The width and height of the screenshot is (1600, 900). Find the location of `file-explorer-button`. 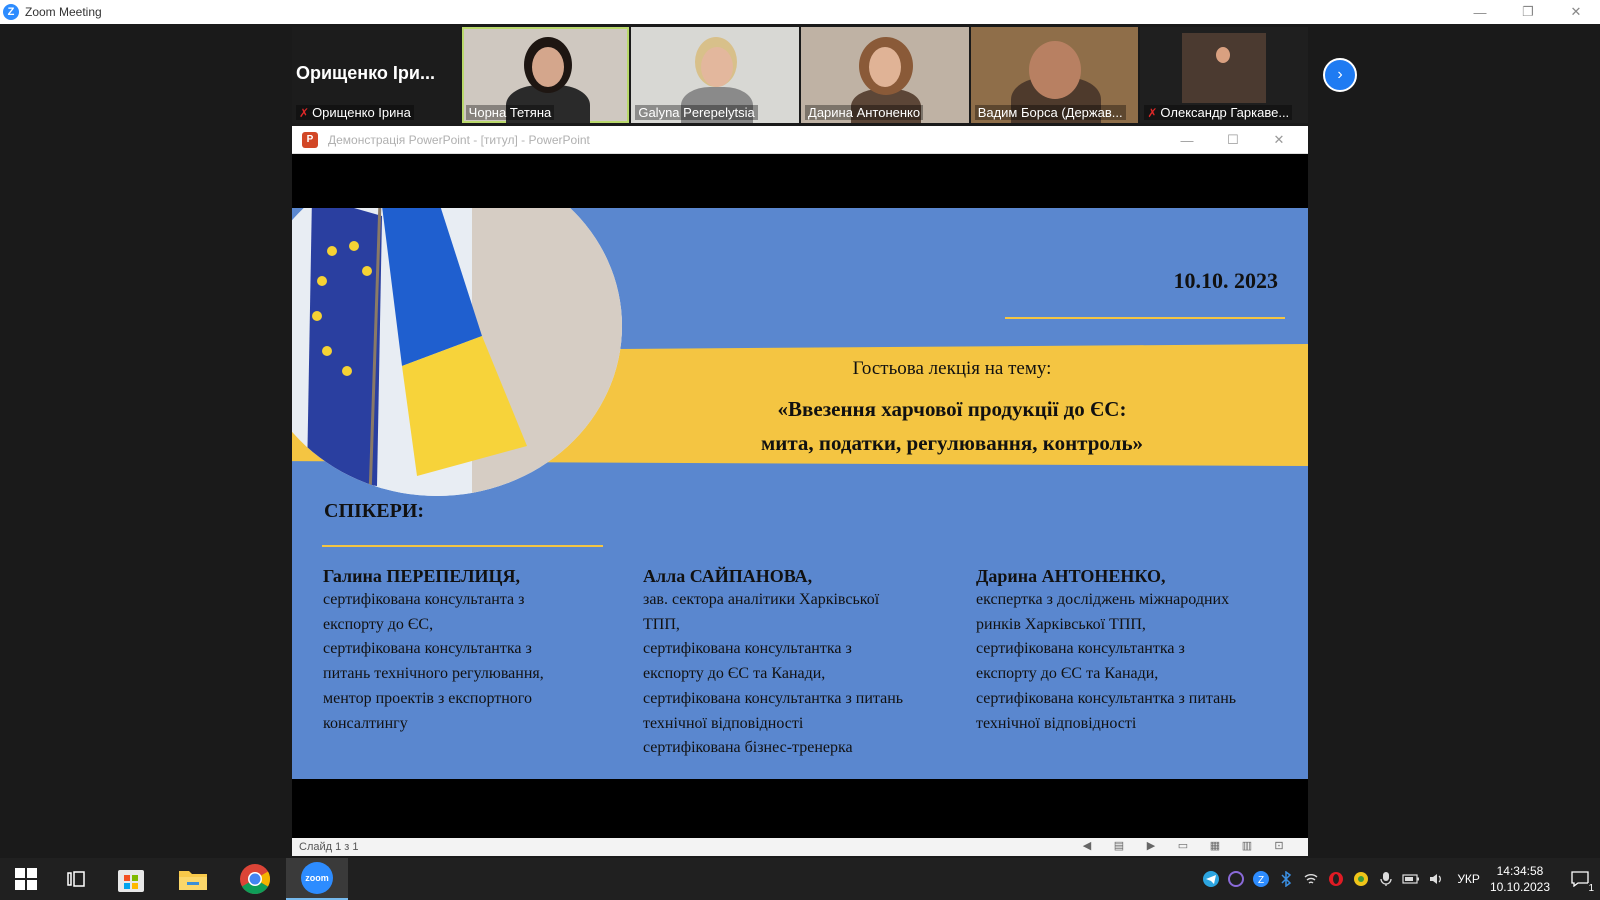

file-explorer-button is located at coordinates (193, 879).